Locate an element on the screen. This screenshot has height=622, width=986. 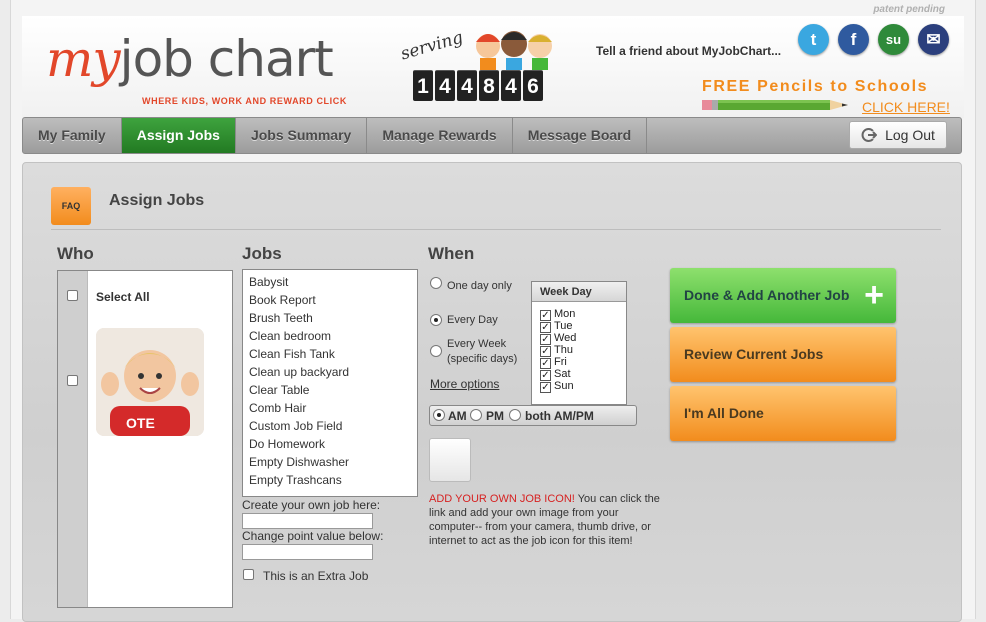
day-label: Thu is located at coordinates (563, 350).